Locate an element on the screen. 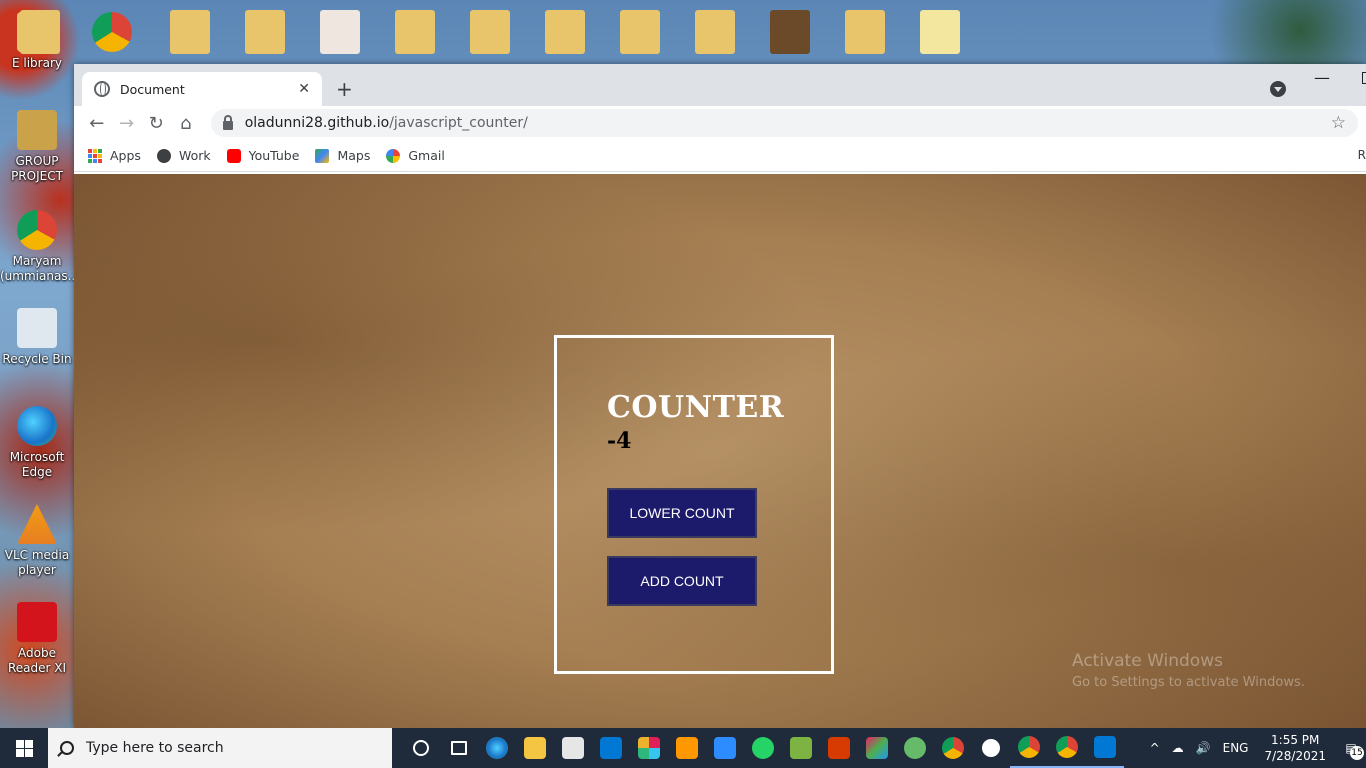 Image resolution: width=1366 pixels, height=768 pixels. desktop-icon-recycle-bin: Recycle Bin is located at coordinates (37, 337).